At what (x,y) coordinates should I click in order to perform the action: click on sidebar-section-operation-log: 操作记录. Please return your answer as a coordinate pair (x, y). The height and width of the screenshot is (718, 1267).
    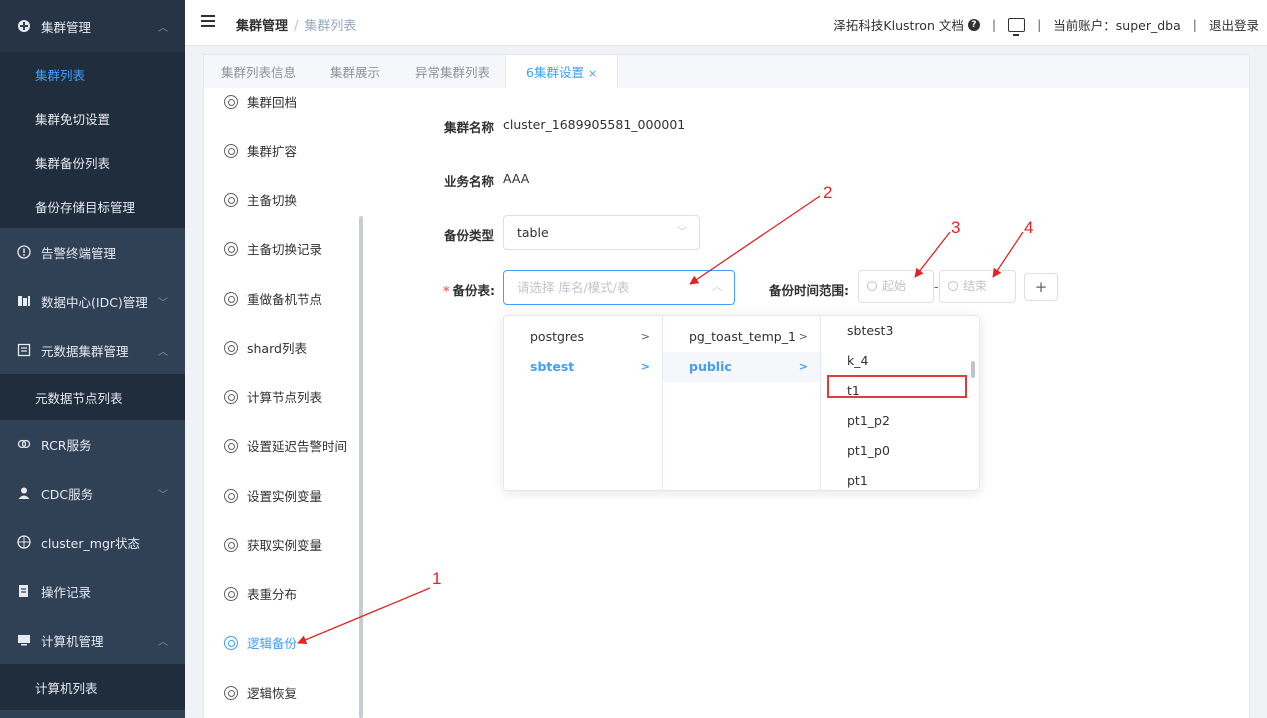
    Looking at the image, I should click on (92, 591).